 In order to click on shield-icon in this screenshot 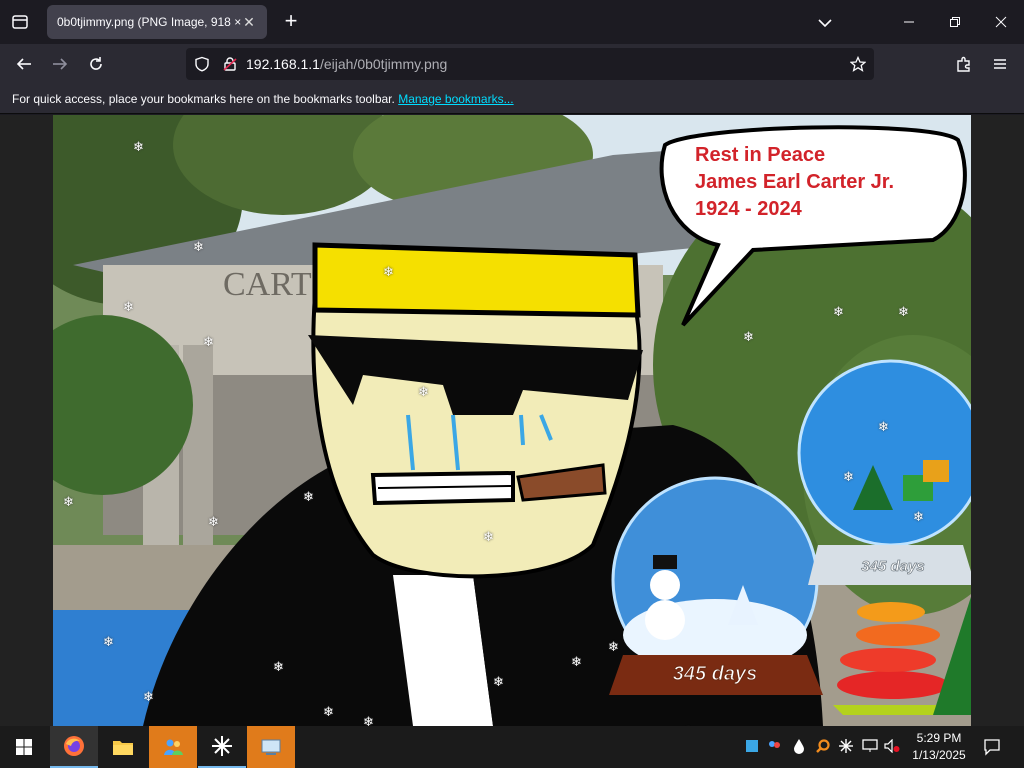, I will do `click(202, 64)`.